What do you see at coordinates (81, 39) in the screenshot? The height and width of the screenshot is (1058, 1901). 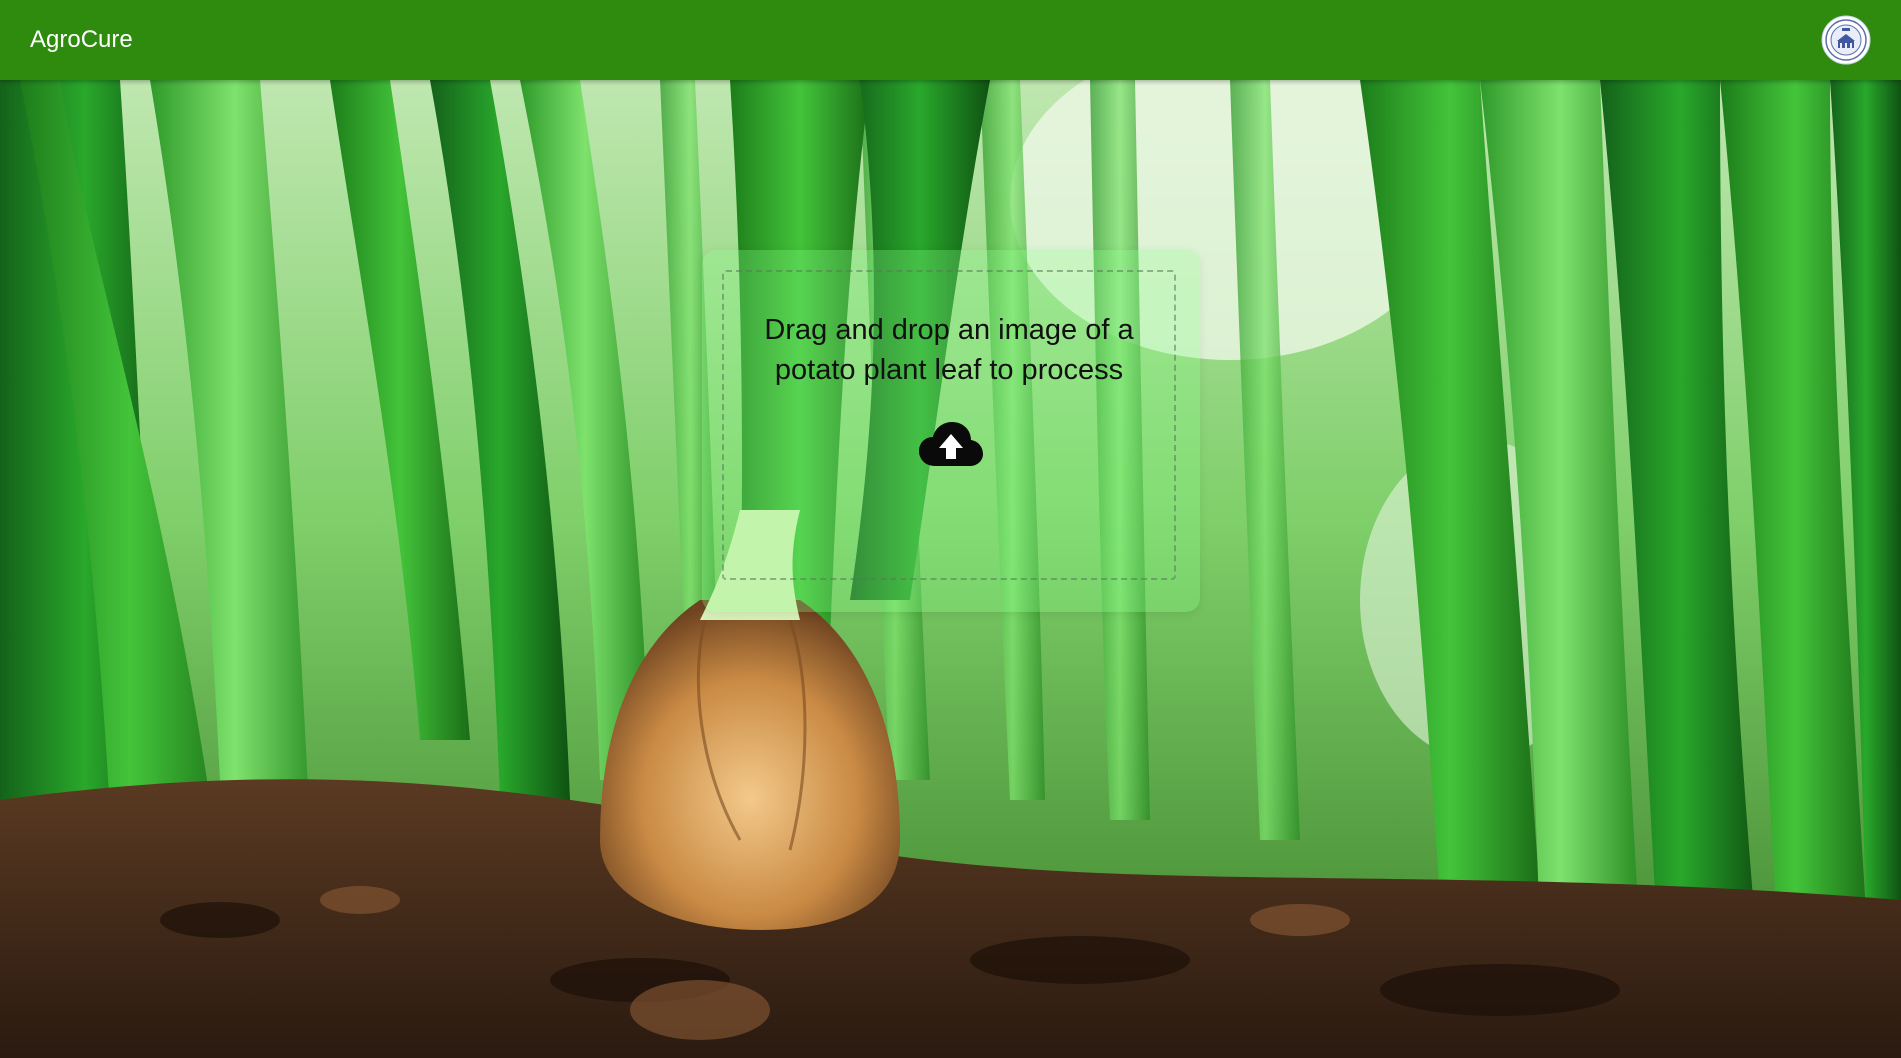 I see `app-title: AgroCure` at bounding box center [81, 39].